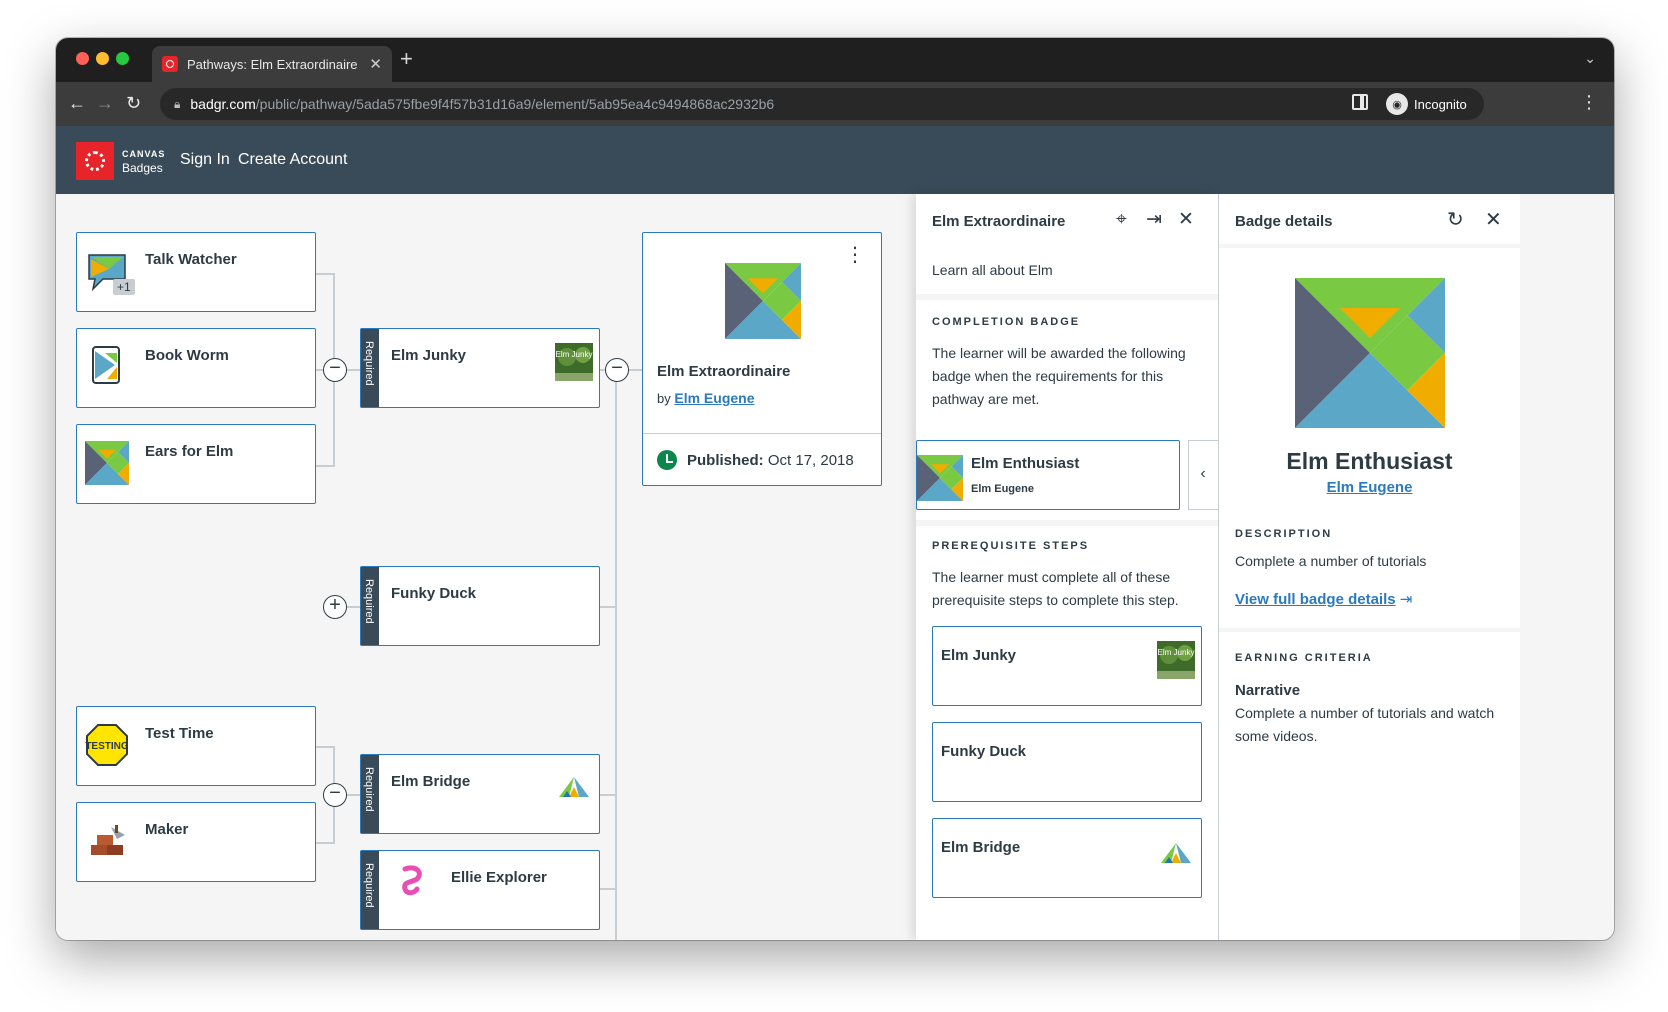 Image resolution: width=1668 pixels, height=1012 pixels. Describe the element at coordinates (170, 64) in the screenshot. I see `canvas-favicon-icon` at that location.